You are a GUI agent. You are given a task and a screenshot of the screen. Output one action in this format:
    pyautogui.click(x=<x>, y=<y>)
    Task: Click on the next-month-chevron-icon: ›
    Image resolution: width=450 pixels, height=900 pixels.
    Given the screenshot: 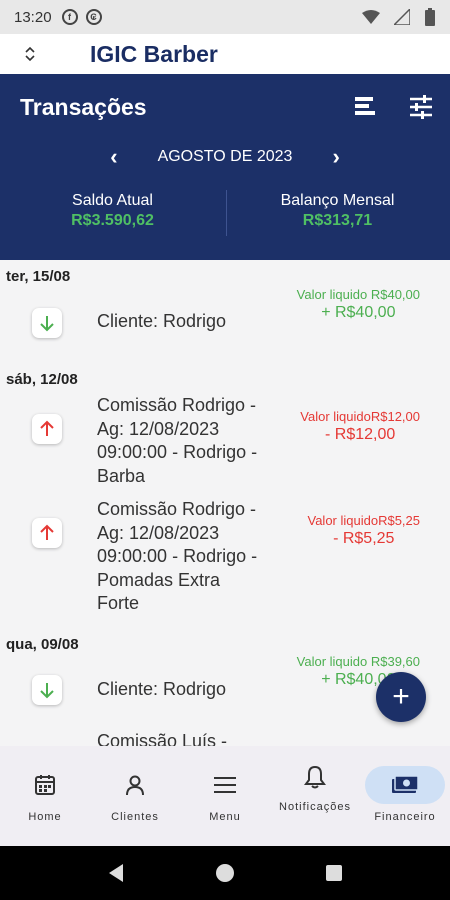 What is the action you would take?
    pyautogui.click(x=335, y=157)
    